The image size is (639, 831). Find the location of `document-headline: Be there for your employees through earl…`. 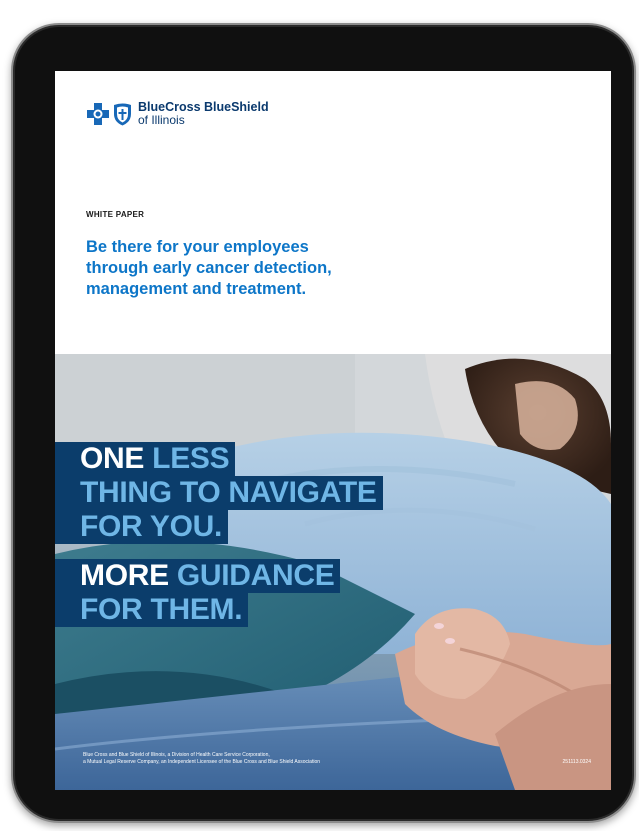

document-headline: Be there for your employees through earl… is located at coordinates (266, 268).